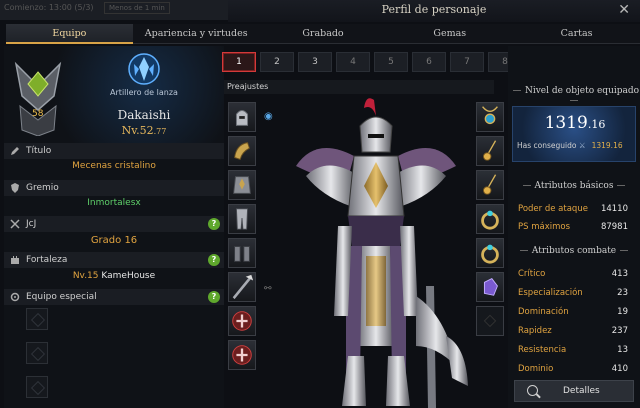 The height and width of the screenshot is (408, 640). Describe the element at coordinates (353, 62) in the screenshot. I see `page-button: 4` at that location.